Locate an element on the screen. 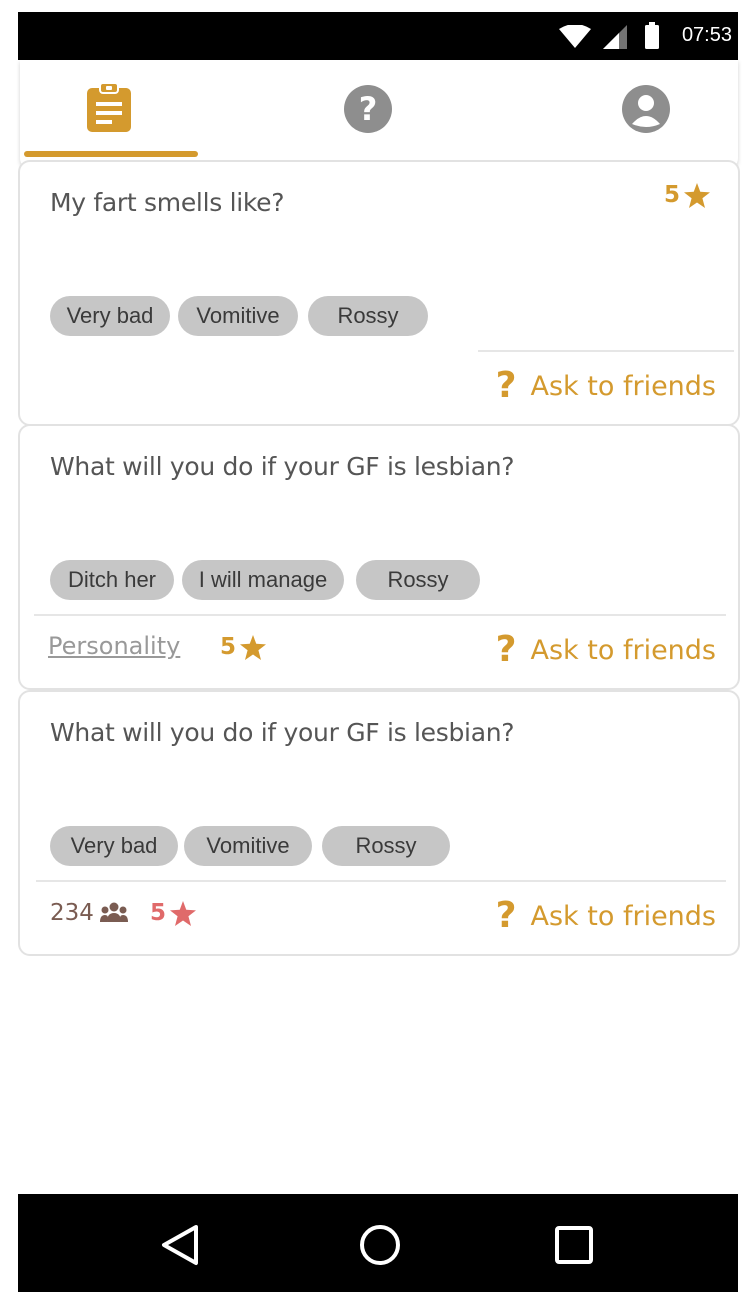 The image size is (750, 1310). tab-profile is located at coordinates (646, 108).